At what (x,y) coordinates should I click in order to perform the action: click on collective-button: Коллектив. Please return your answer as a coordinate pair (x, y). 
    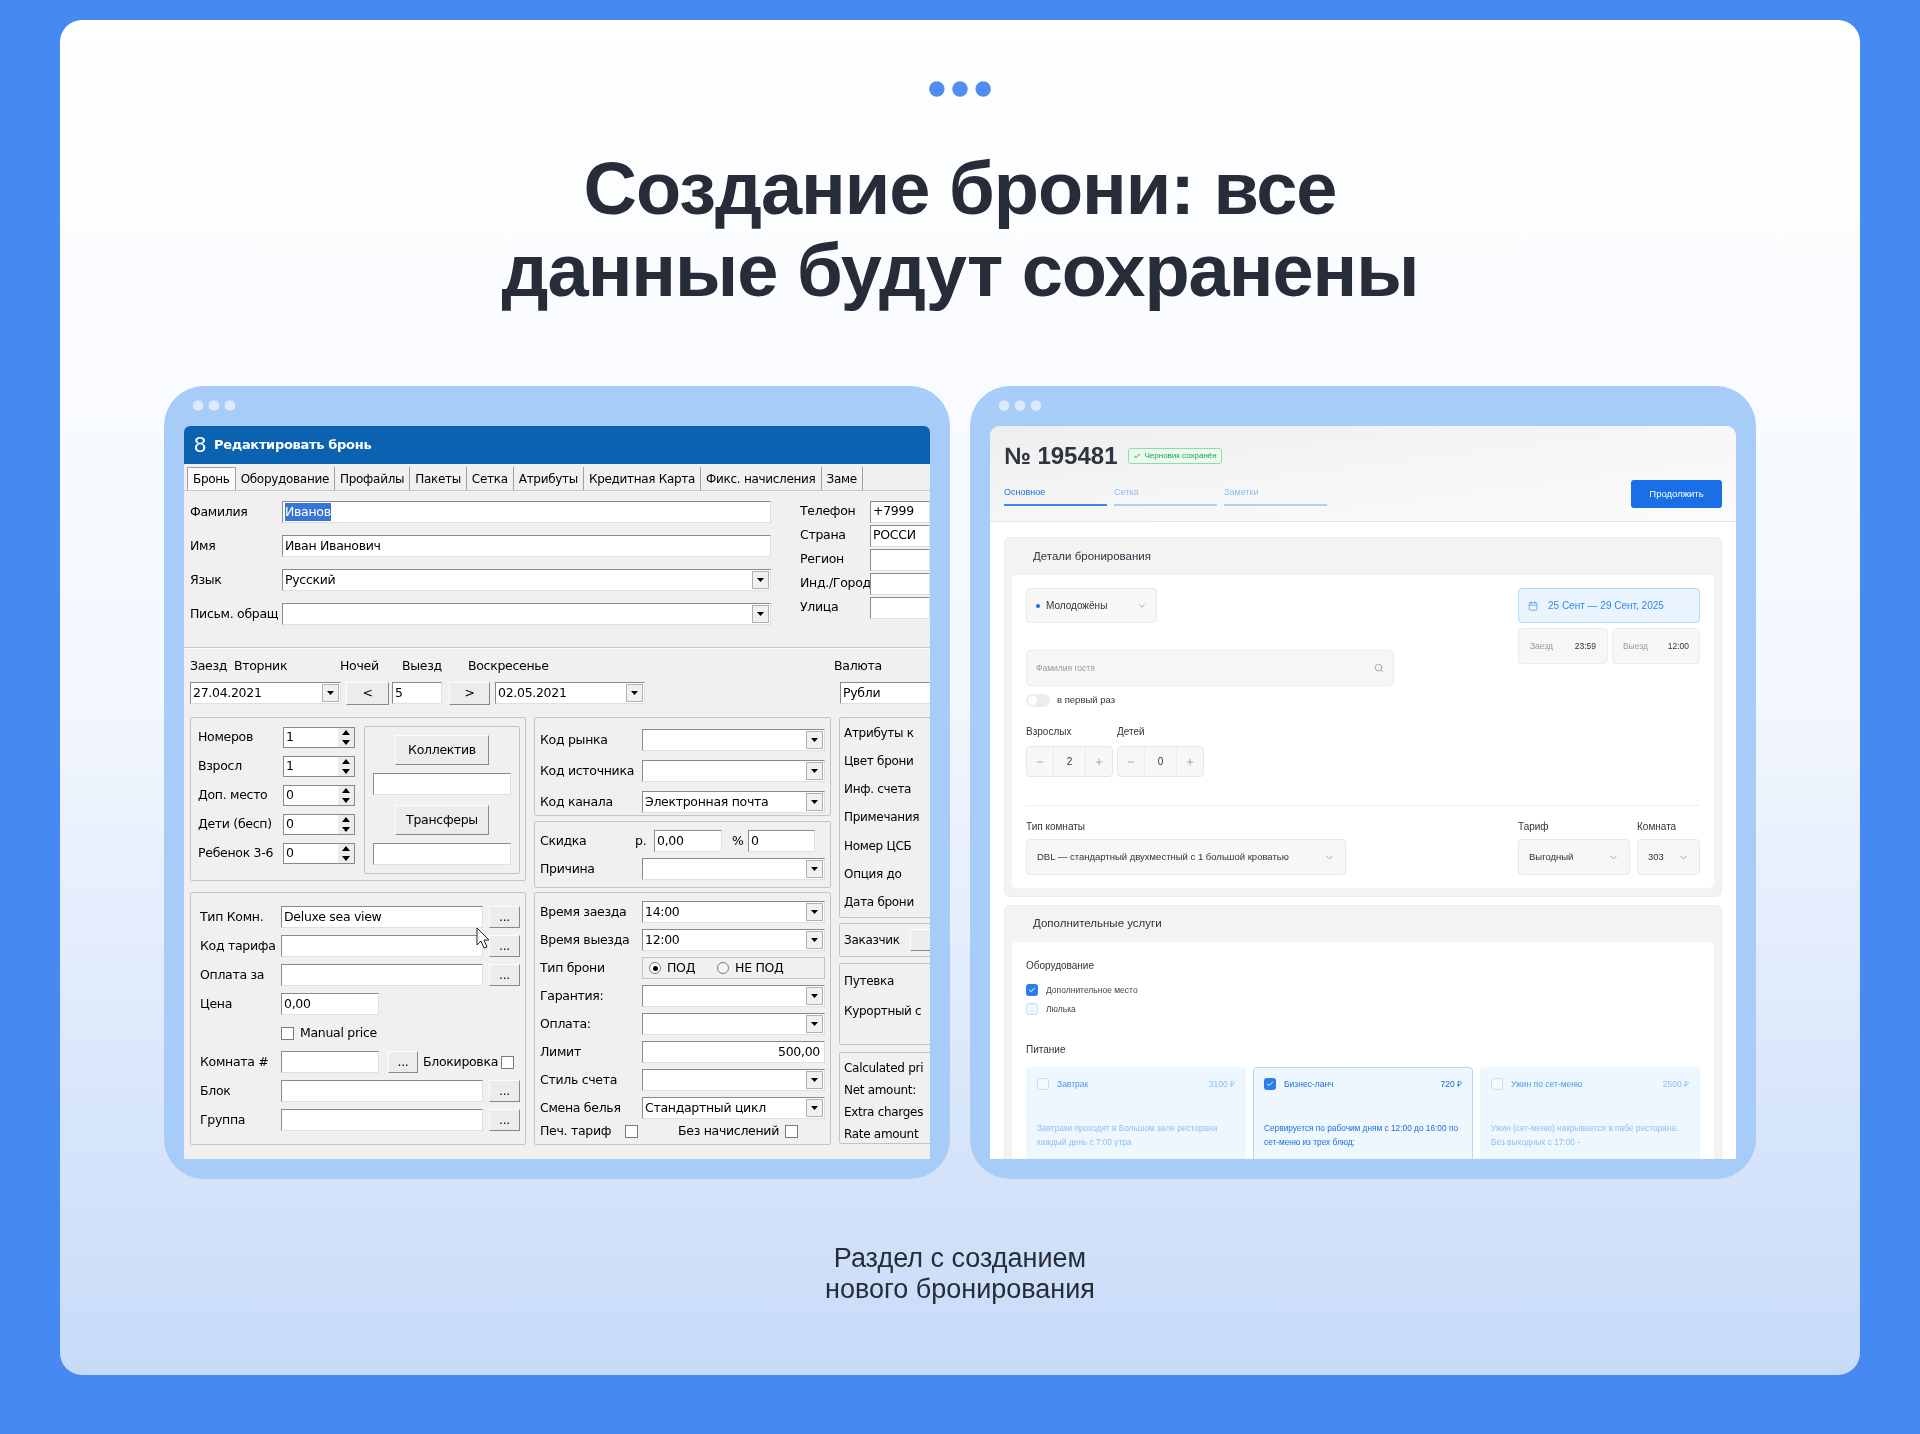
    Looking at the image, I should click on (442, 750).